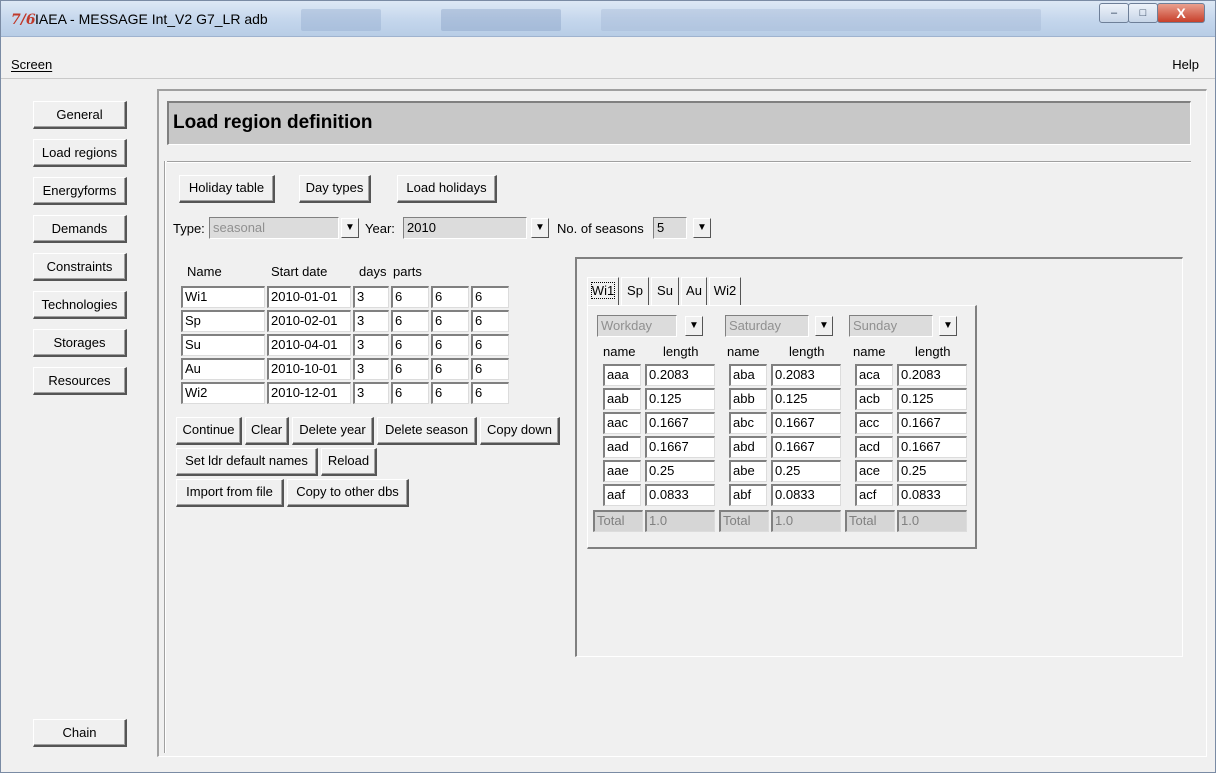  I want to click on daytype-name-cell: acb, so click(874, 399).